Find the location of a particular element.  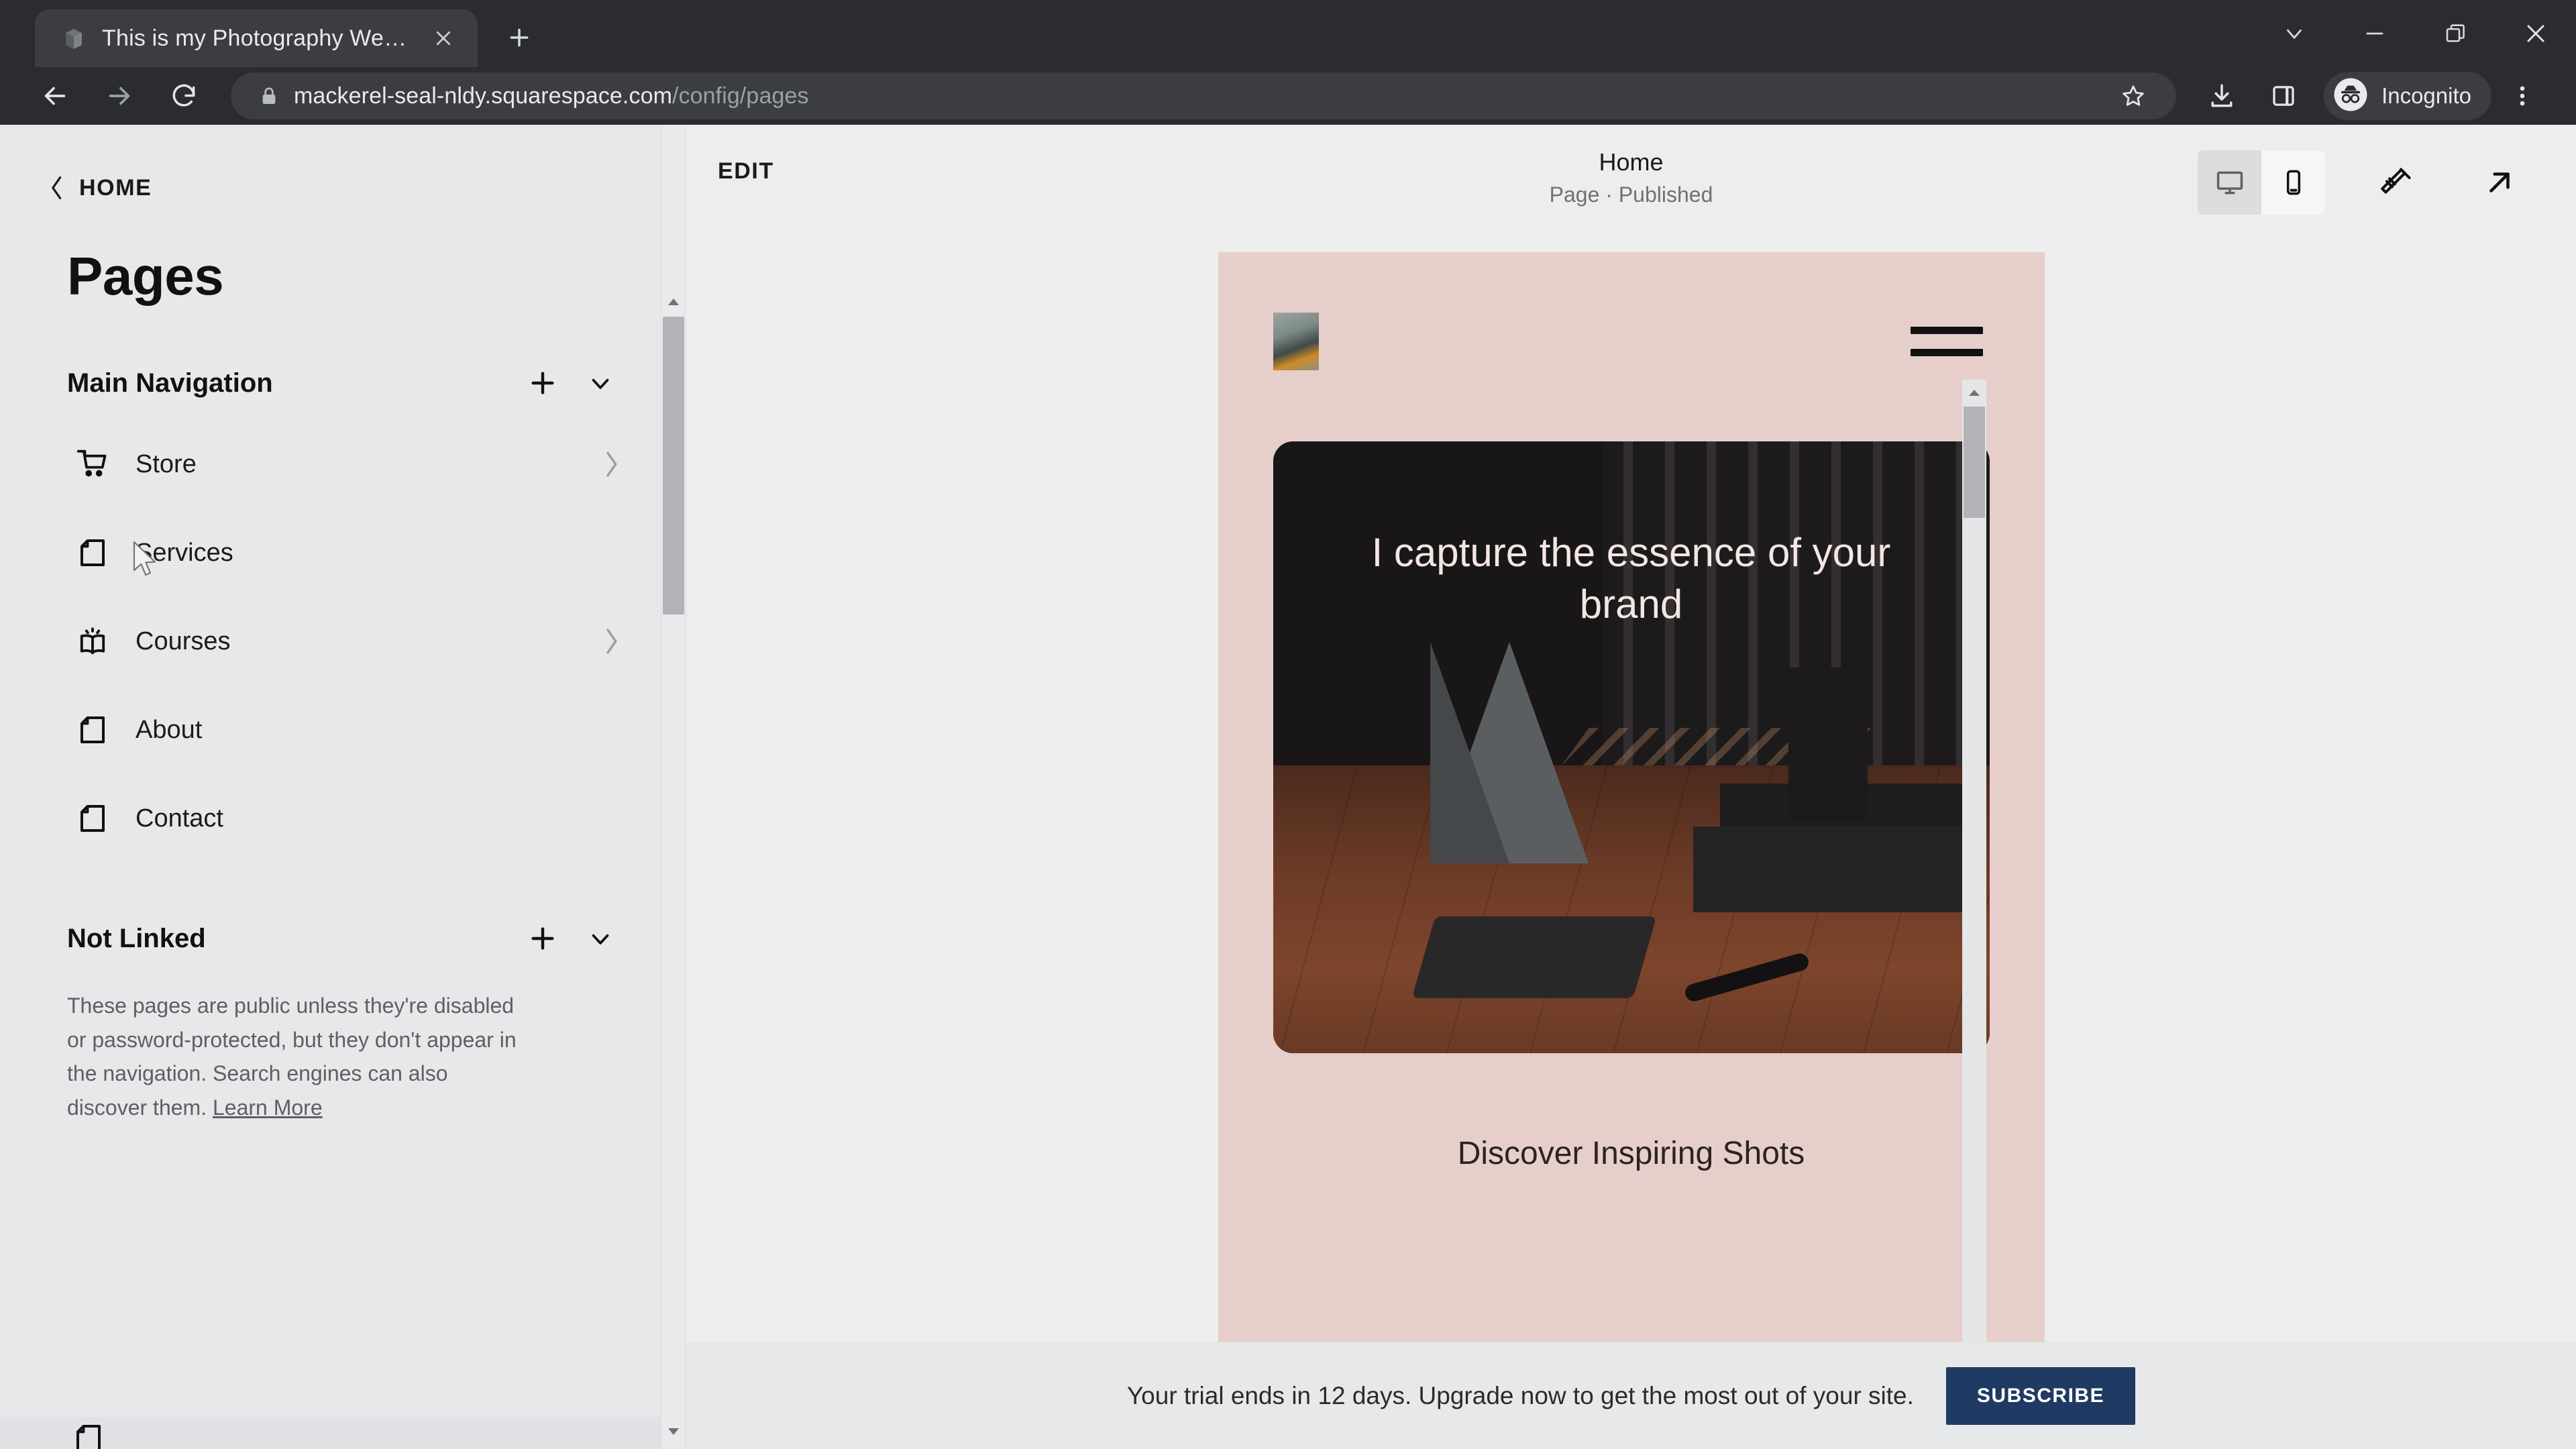

back-to-home-label: HOME is located at coordinates (115, 187).